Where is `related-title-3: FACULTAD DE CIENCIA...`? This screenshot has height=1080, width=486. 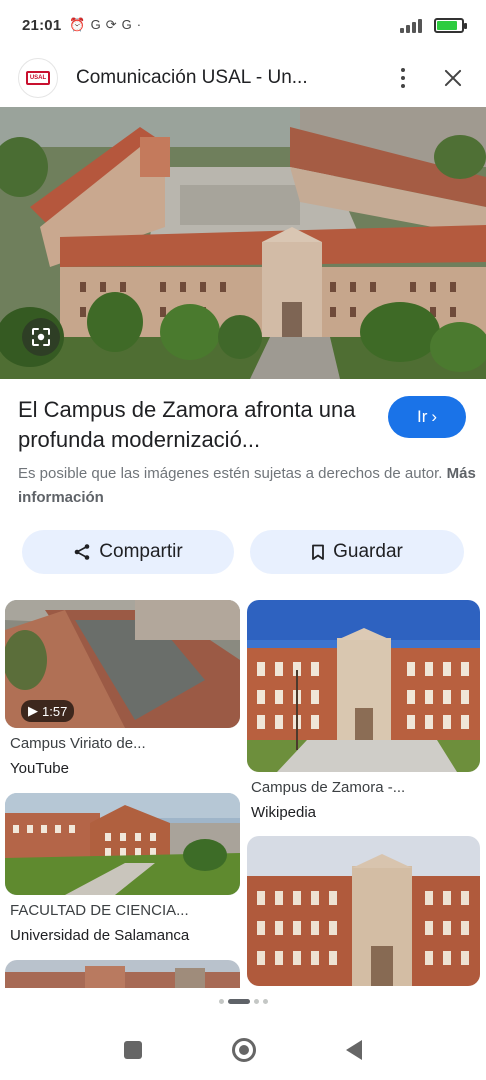
related-title-3: FACULTAD DE CIENCIA... is located at coordinates (99, 910).